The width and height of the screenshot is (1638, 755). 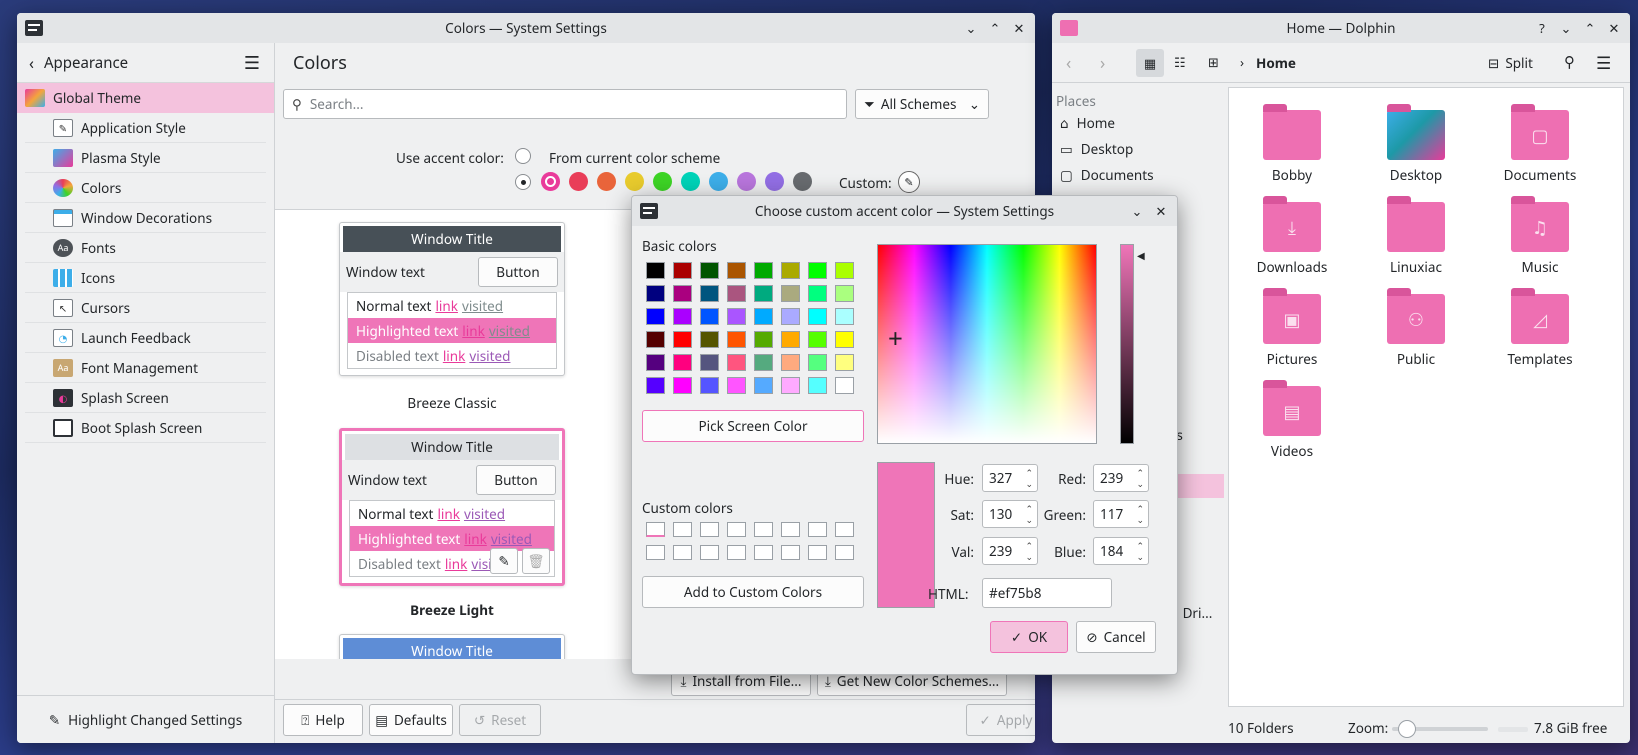 I want to click on pick-screen-color-button: Pick Screen Color, so click(x=753, y=426).